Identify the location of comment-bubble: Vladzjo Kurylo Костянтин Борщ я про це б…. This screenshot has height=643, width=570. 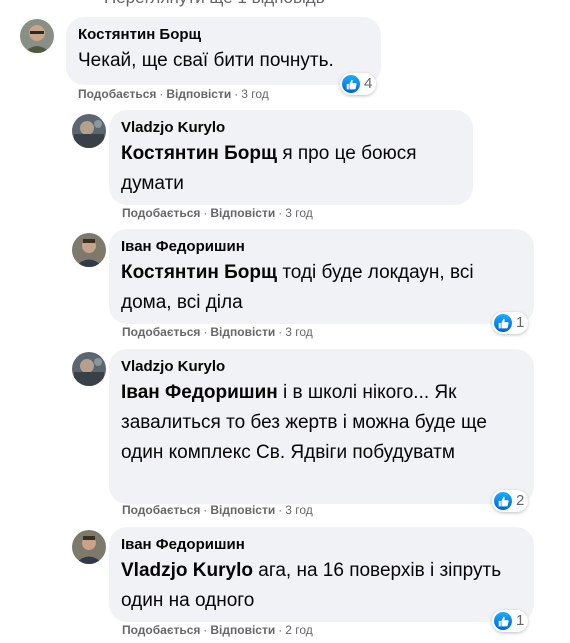
(291, 157).